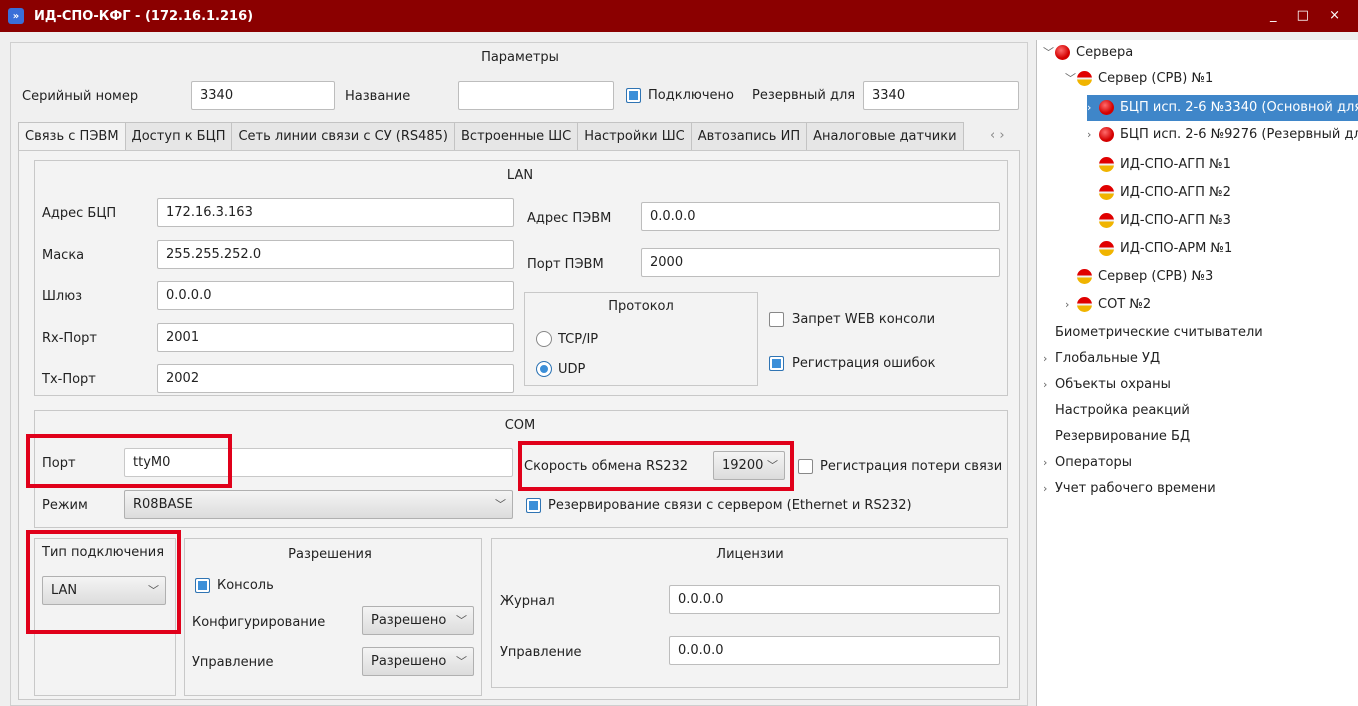 The width and height of the screenshot is (1358, 706). What do you see at coordinates (263, 95) in the screenshot?
I see `serial-input: 3340` at bounding box center [263, 95].